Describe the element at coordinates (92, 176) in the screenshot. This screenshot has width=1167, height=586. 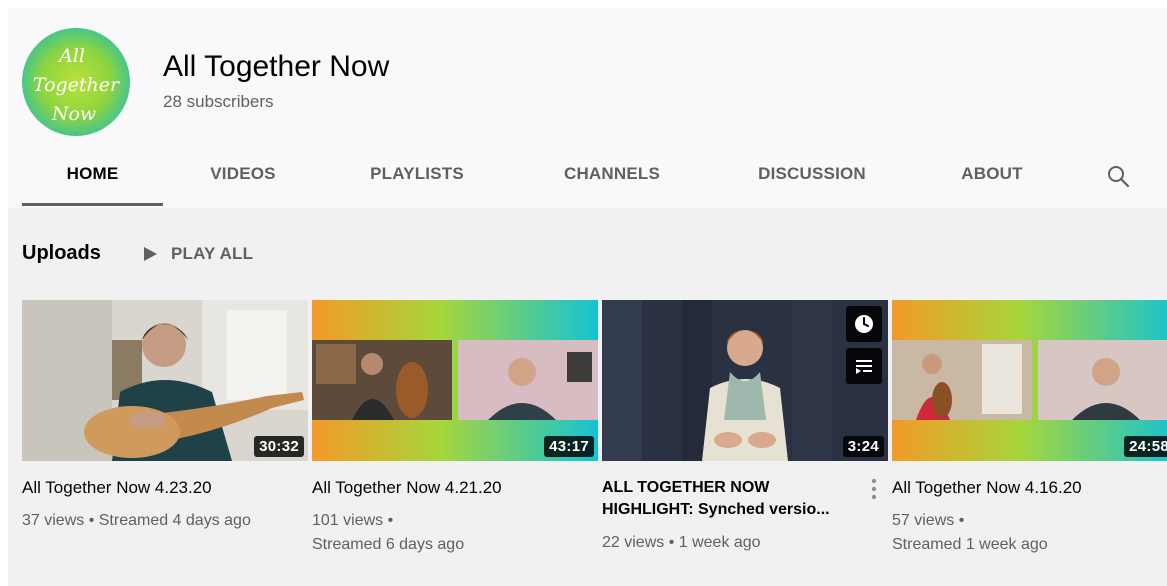
I see `tab-home: HOME` at that location.